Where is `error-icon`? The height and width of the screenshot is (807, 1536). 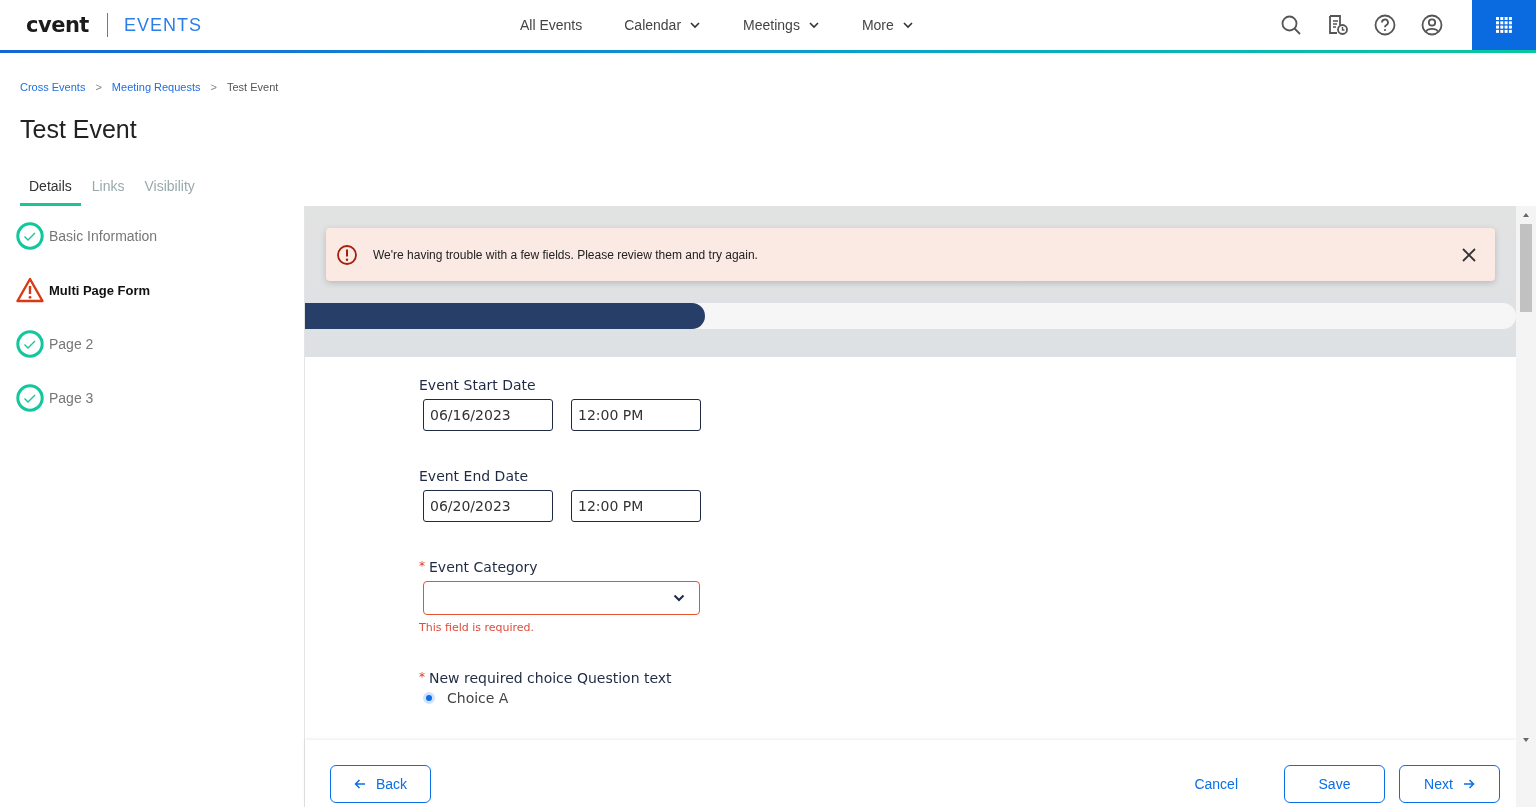 error-icon is located at coordinates (347, 254).